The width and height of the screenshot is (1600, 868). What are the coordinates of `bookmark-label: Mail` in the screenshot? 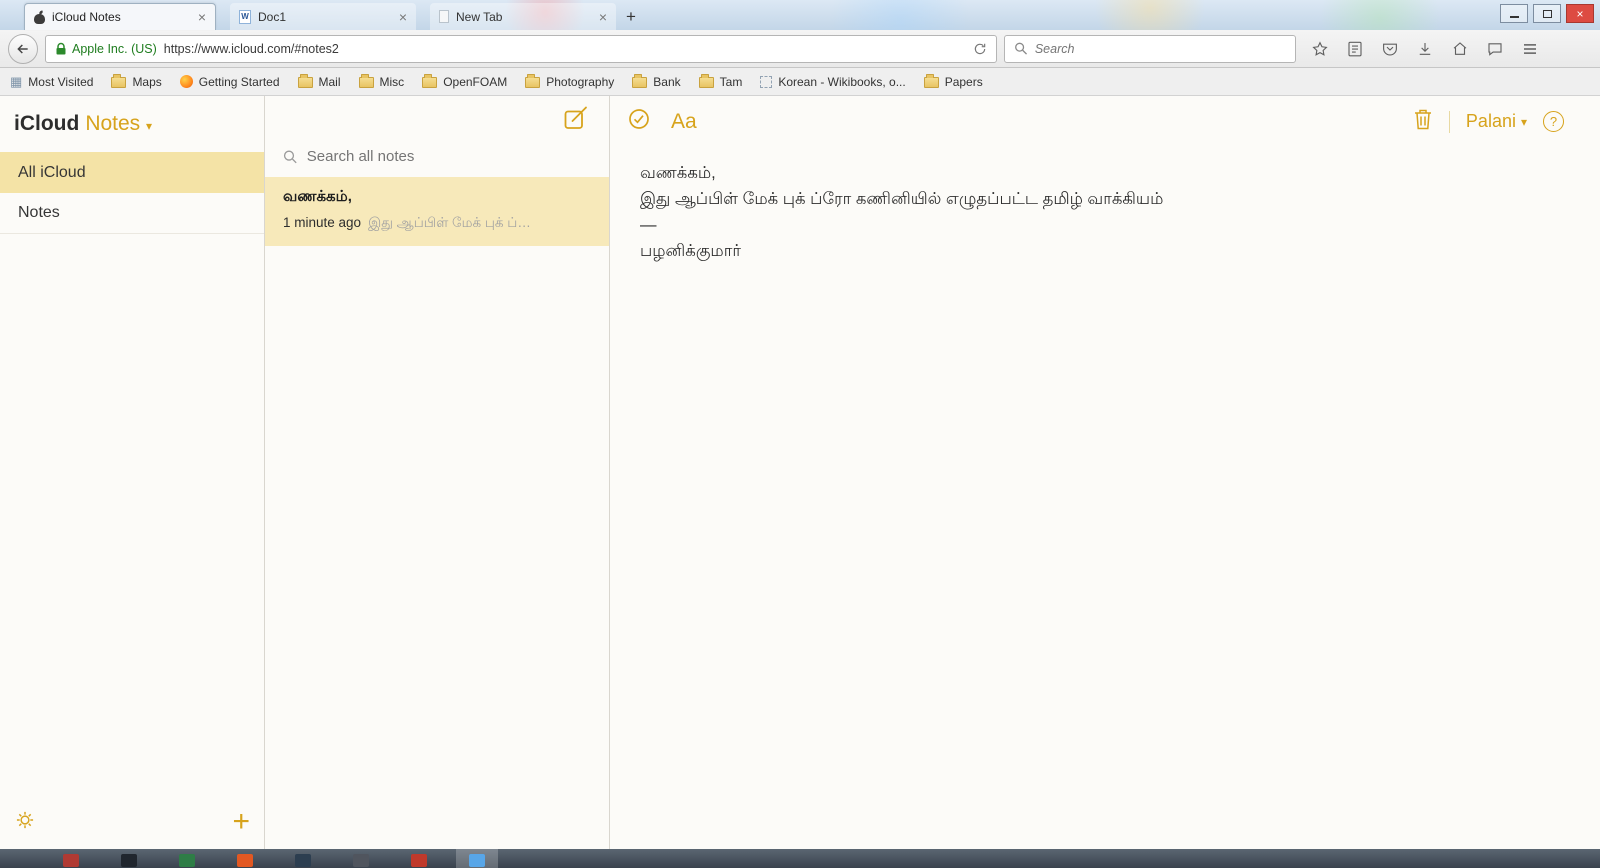 It's located at (329, 81).